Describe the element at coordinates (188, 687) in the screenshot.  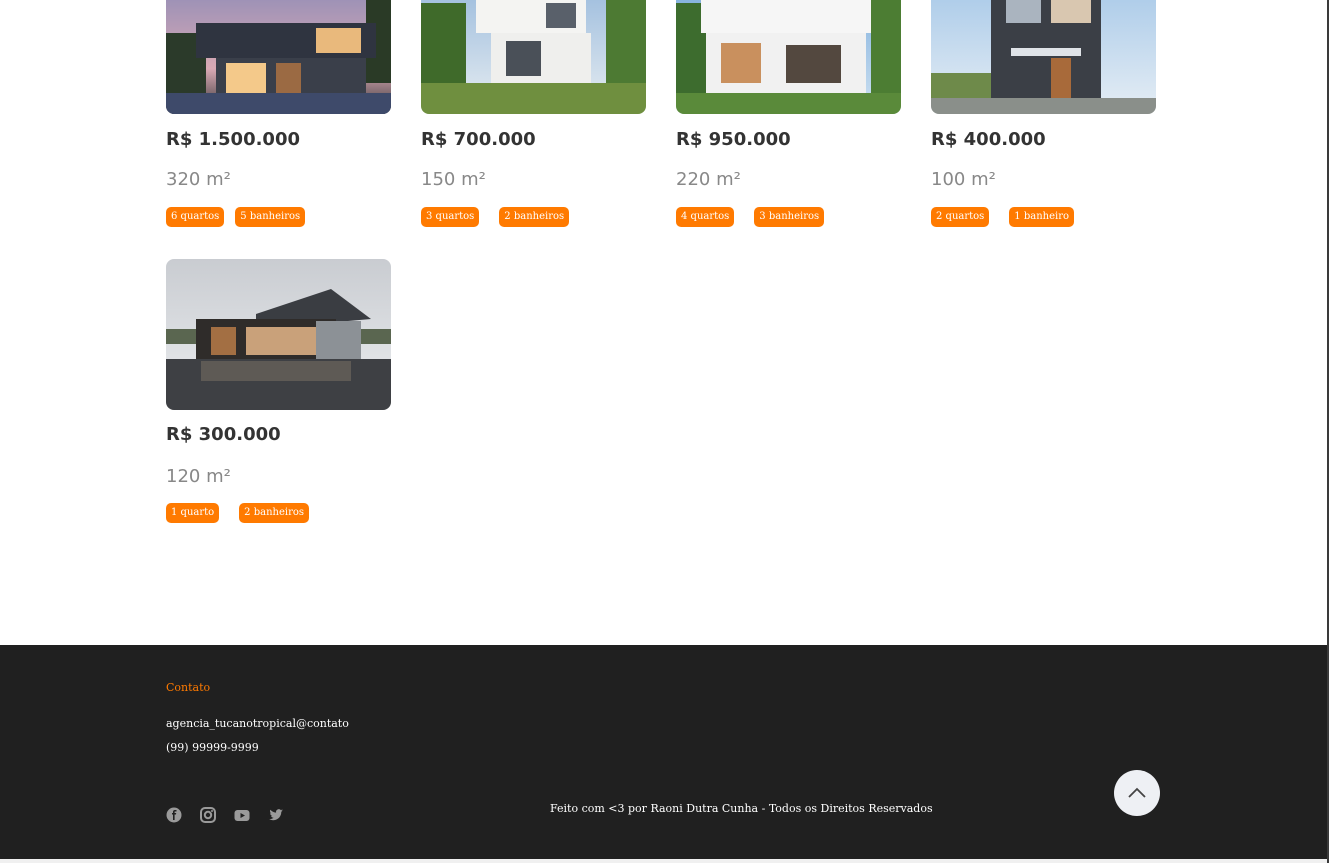
I see `contact-title: Contato` at that location.